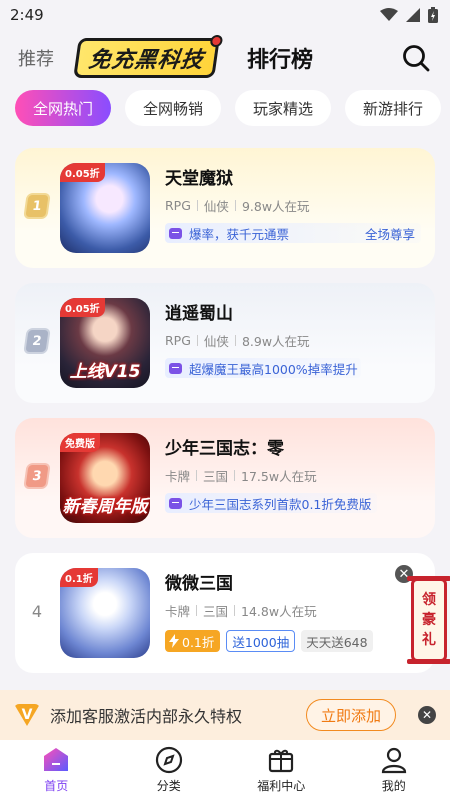  Describe the element at coordinates (105, 343) in the screenshot. I see `game-icon: 0.05折 上线V15` at that location.